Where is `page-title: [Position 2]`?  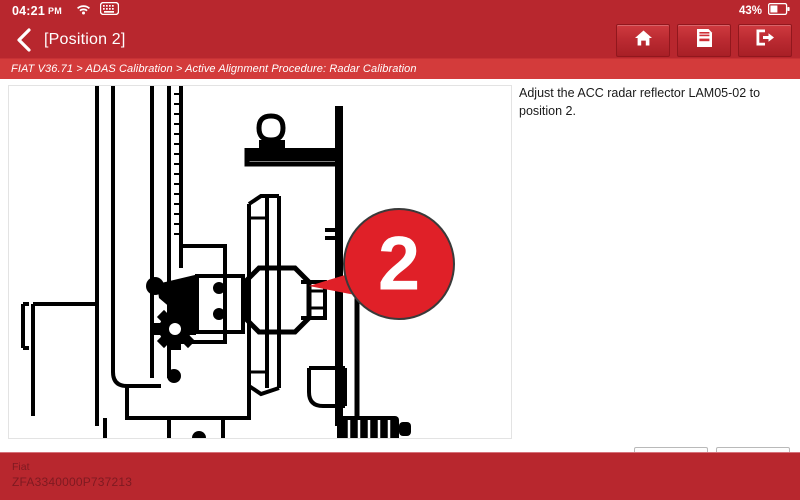 page-title: [Position 2] is located at coordinates (85, 39).